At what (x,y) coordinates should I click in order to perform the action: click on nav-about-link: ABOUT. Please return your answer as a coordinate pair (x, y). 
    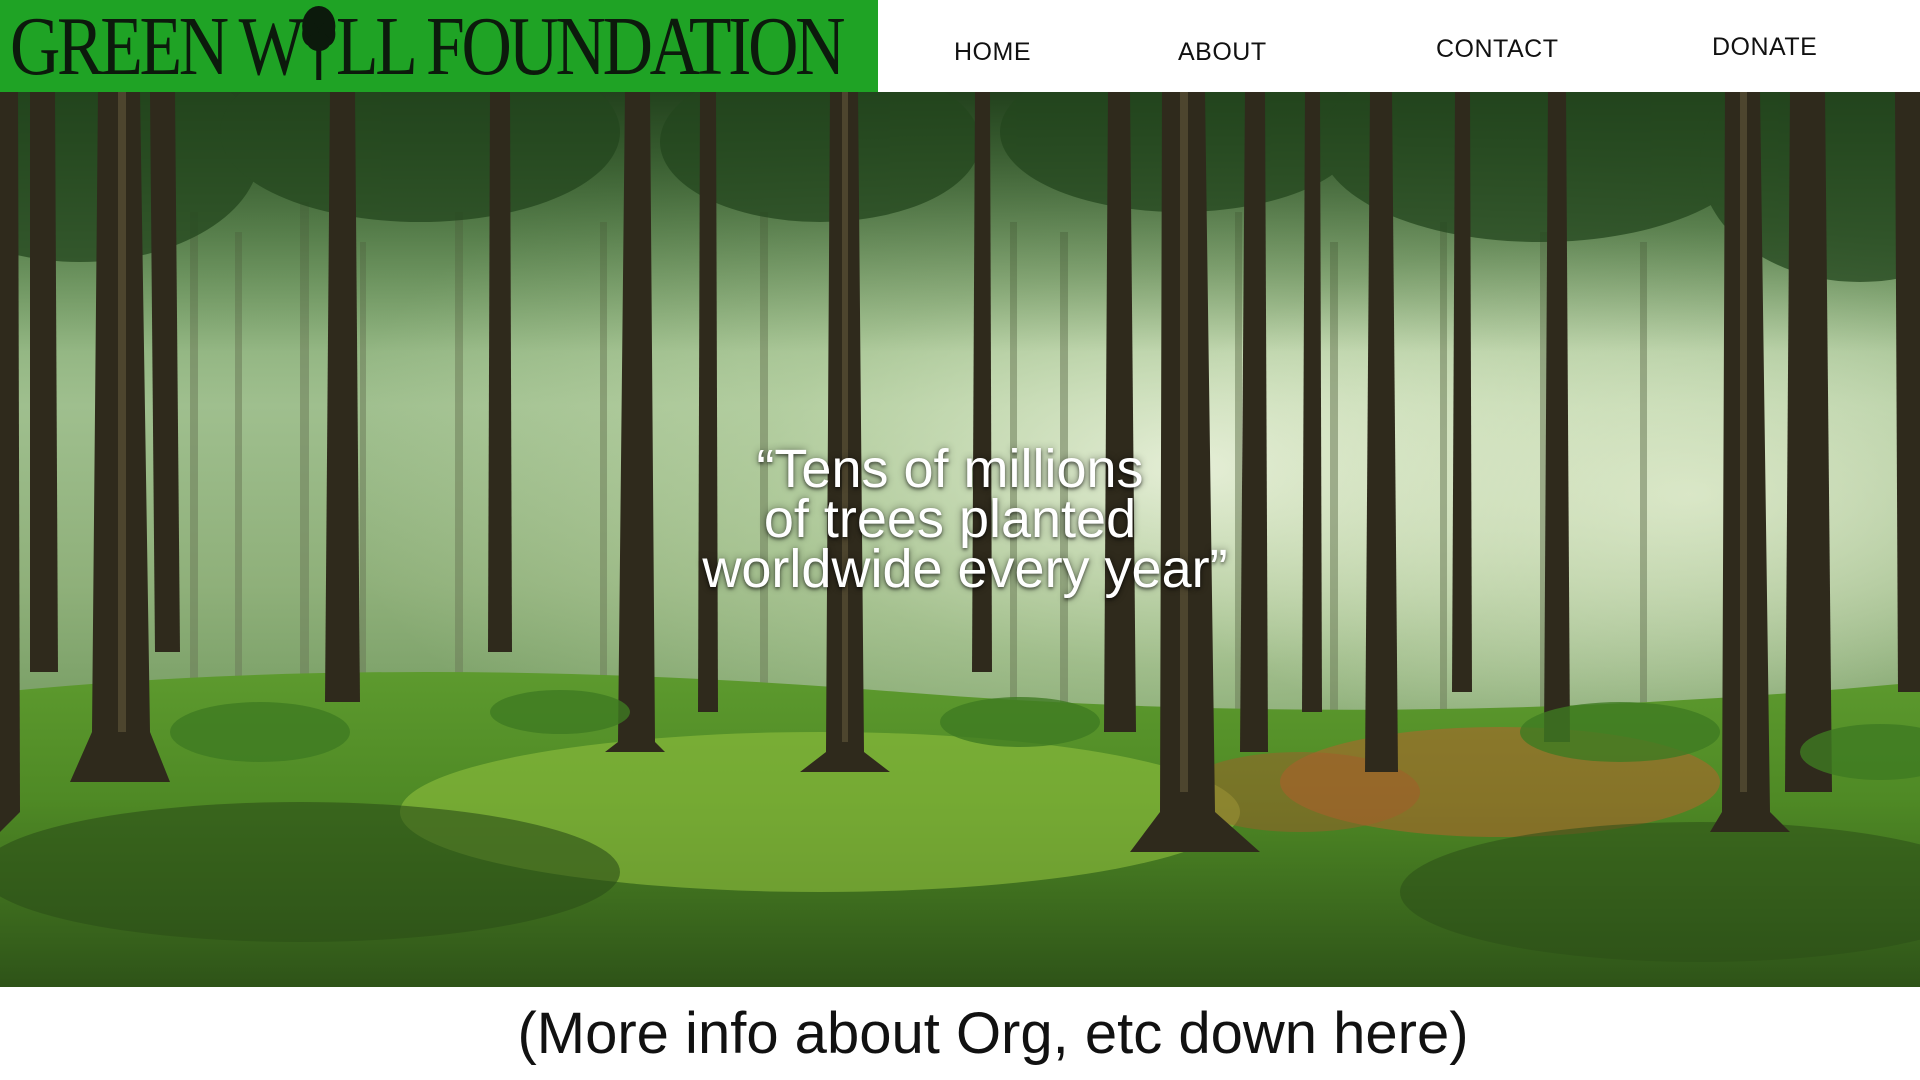
    Looking at the image, I should click on (1222, 52).